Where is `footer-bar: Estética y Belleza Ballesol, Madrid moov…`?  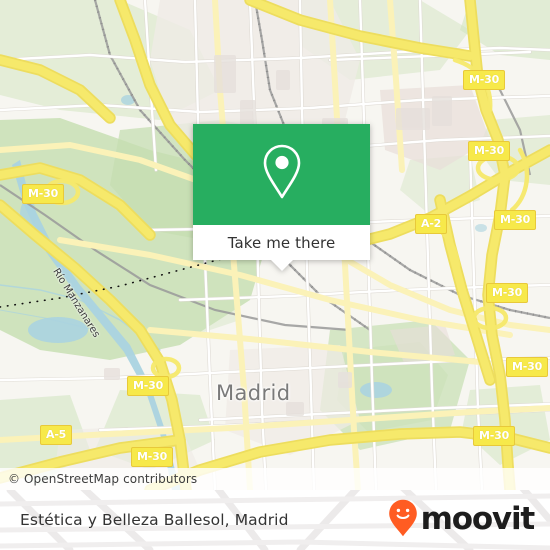
footer-bar: Estética y Belleza Ballesol, Madrid moov… is located at coordinates (275, 520).